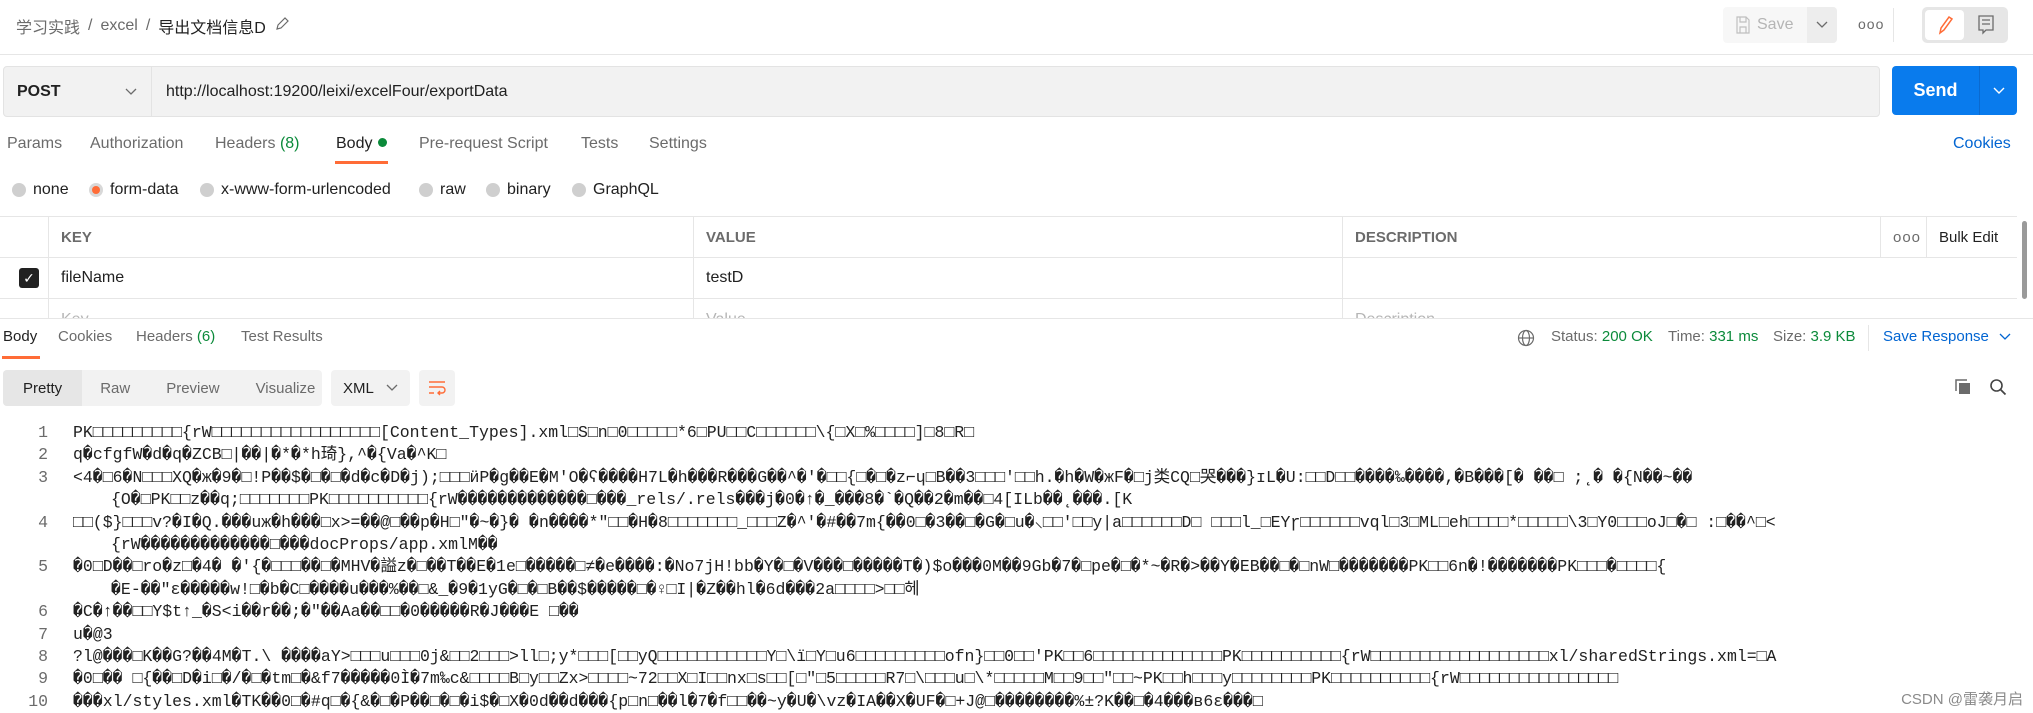  I want to click on headers-count: (6), so click(206, 336).